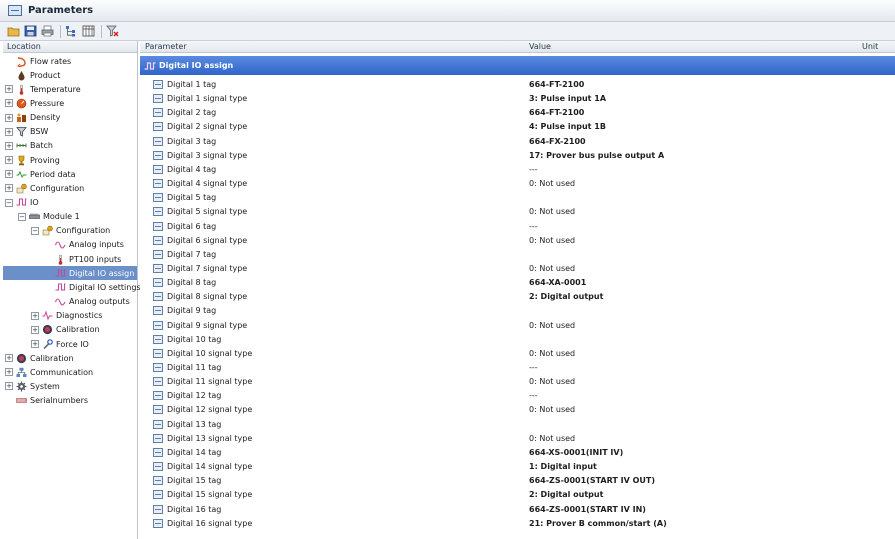 The image size is (895, 539). What do you see at coordinates (70, 203) in the screenshot?
I see `tree-item-io: − IO` at bounding box center [70, 203].